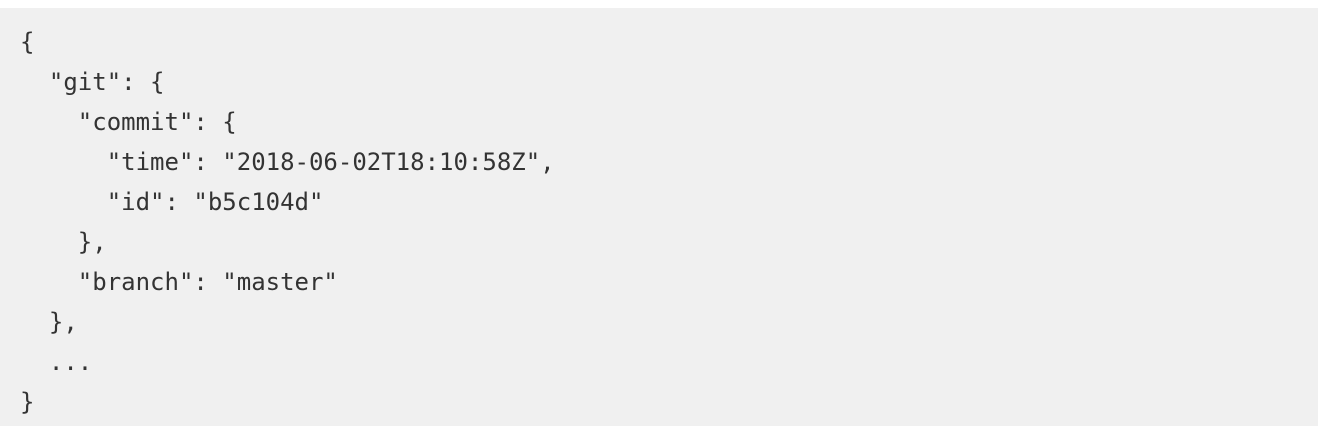 The height and width of the screenshot is (426, 1328). Describe the element at coordinates (27, 402) in the screenshot. I see `code-line: }` at that location.